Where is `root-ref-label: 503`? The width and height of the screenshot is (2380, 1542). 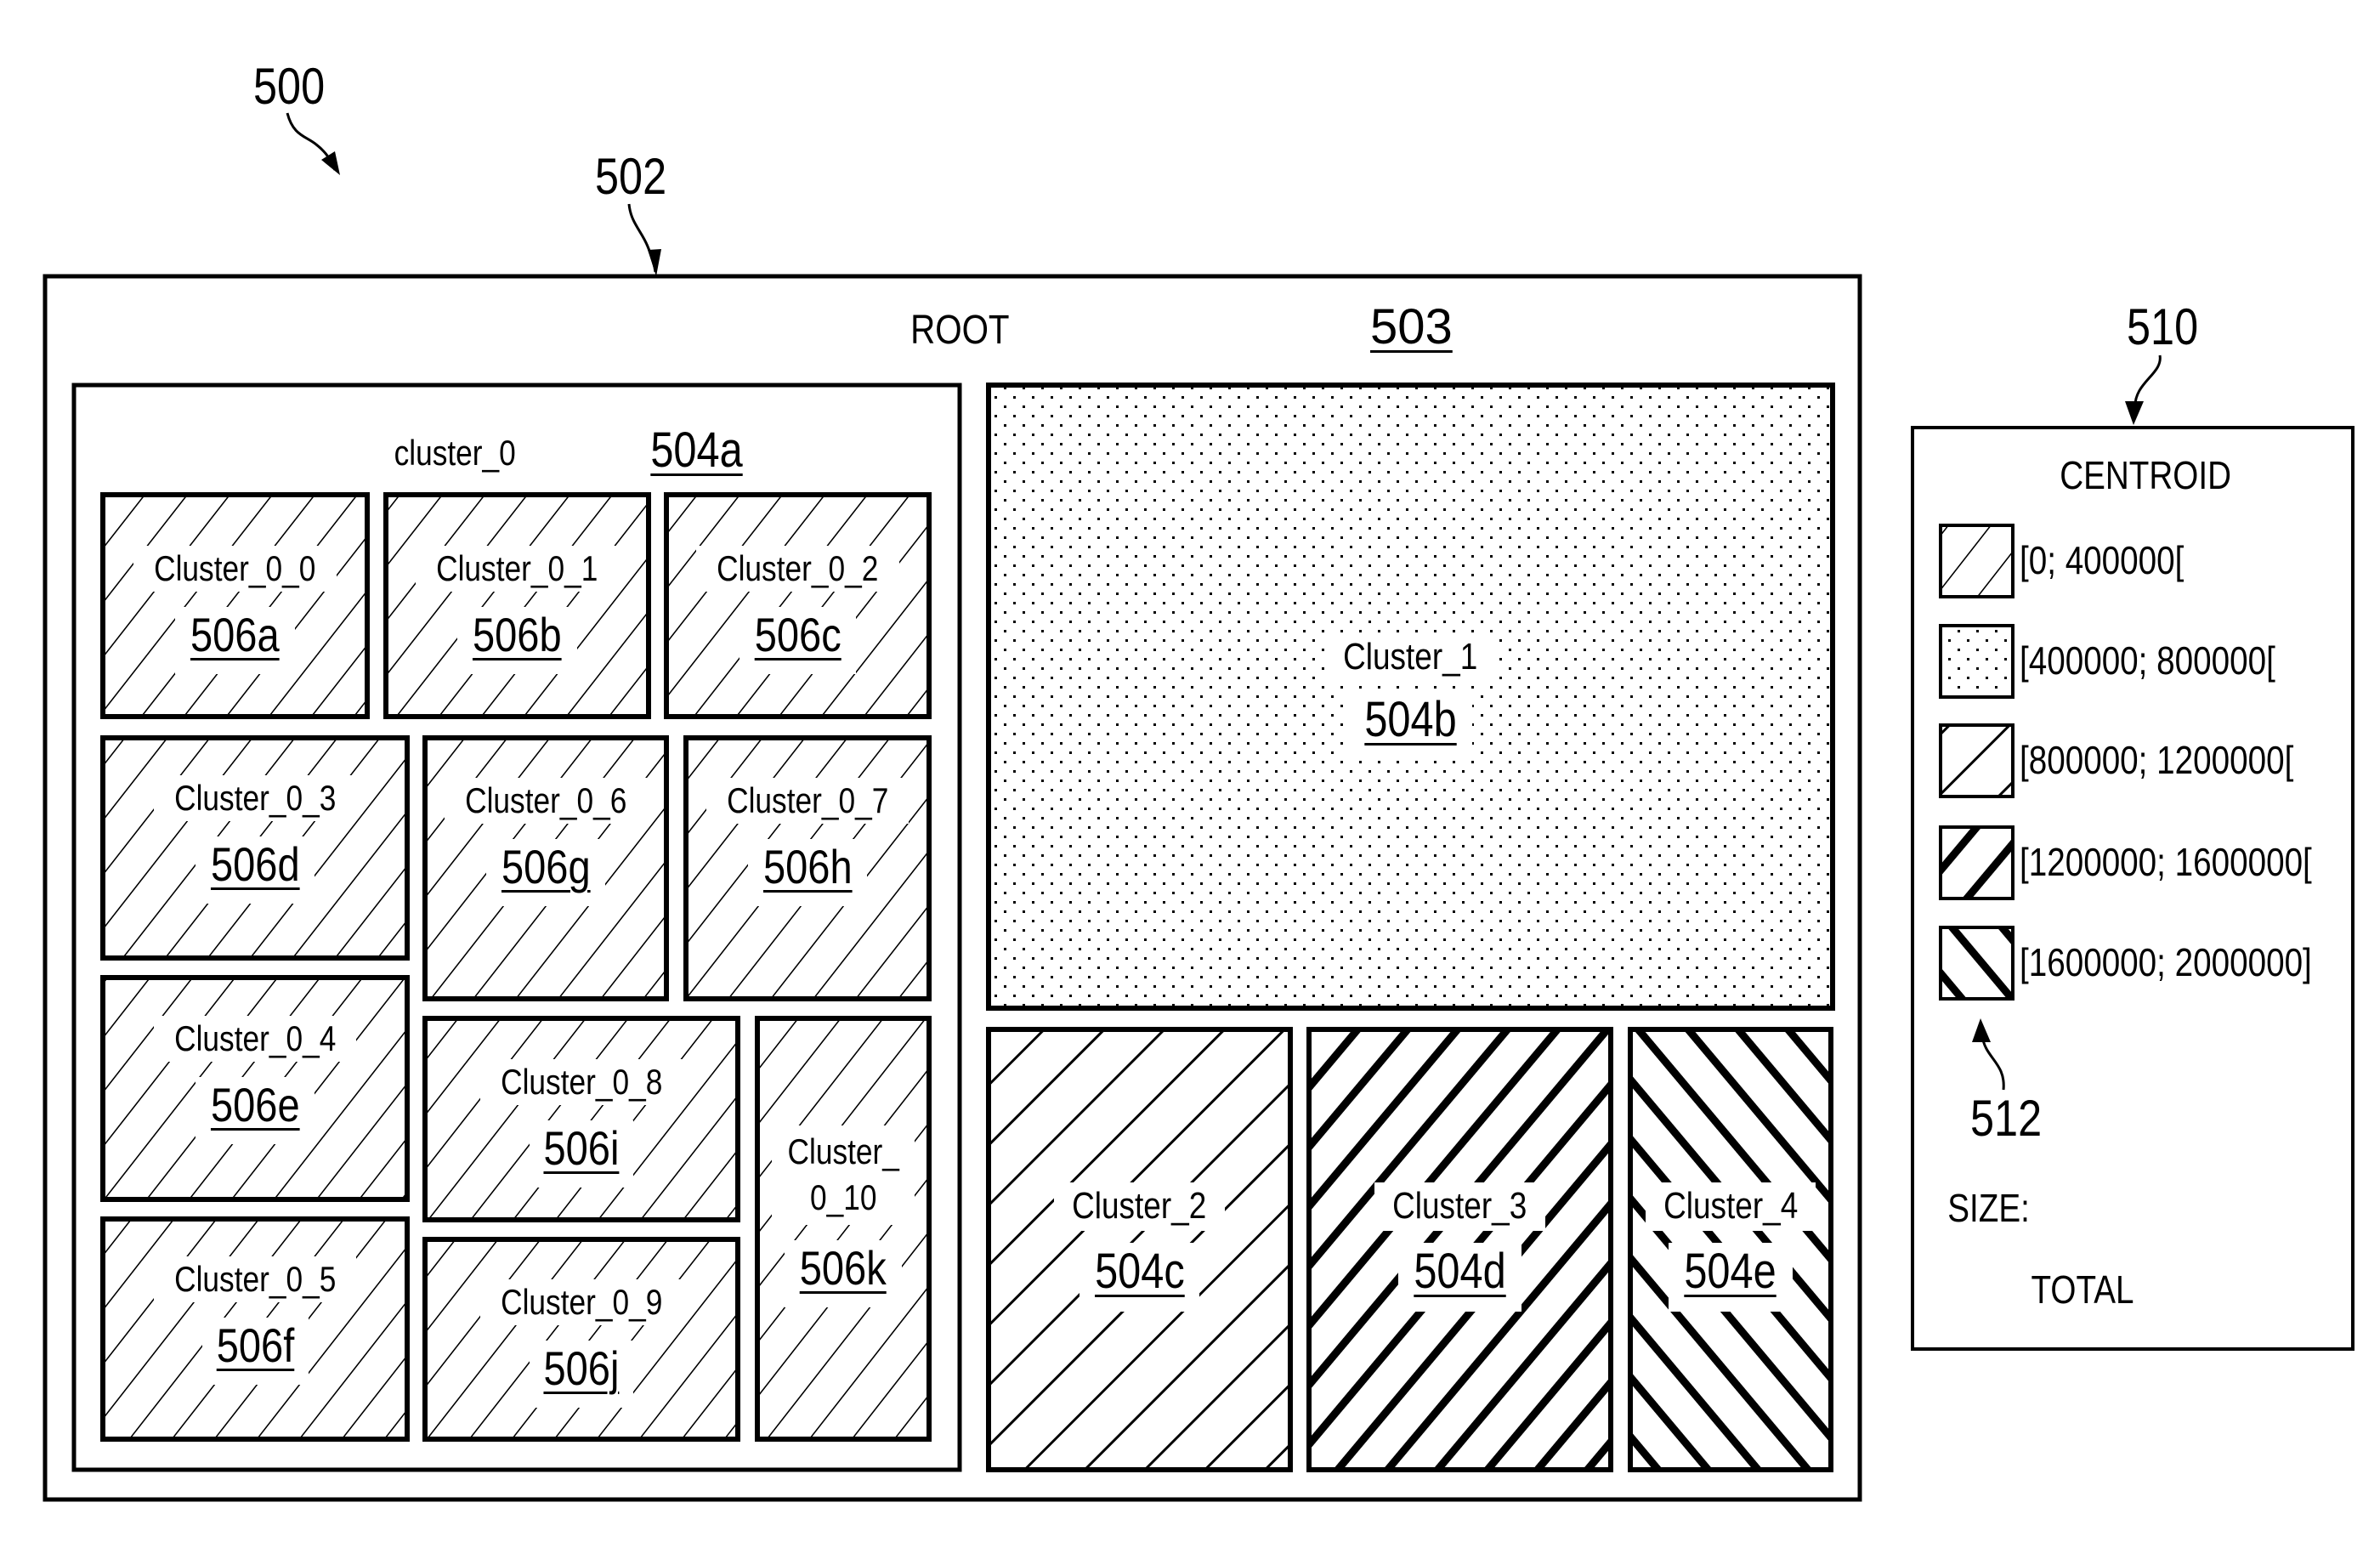
root-ref-label: 503 is located at coordinates (1411, 326).